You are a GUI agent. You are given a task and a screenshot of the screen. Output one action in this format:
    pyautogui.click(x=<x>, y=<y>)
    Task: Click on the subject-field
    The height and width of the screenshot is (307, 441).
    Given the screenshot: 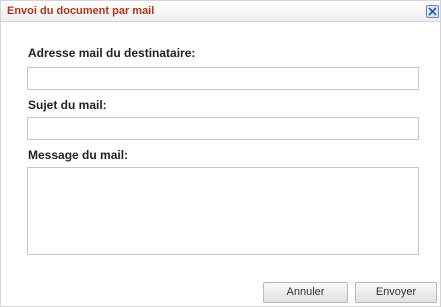 What is the action you would take?
    pyautogui.click(x=223, y=128)
    